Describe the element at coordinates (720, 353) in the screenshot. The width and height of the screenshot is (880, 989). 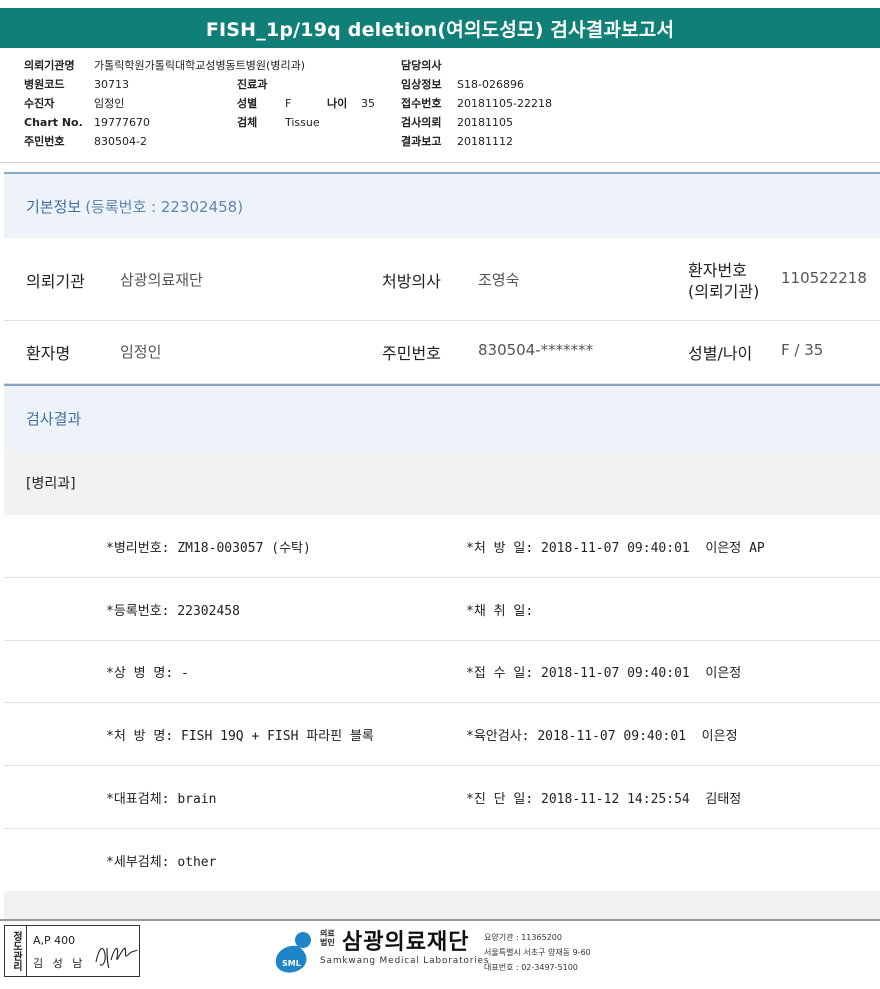
I see `sex-age-label: 성별/나이` at that location.